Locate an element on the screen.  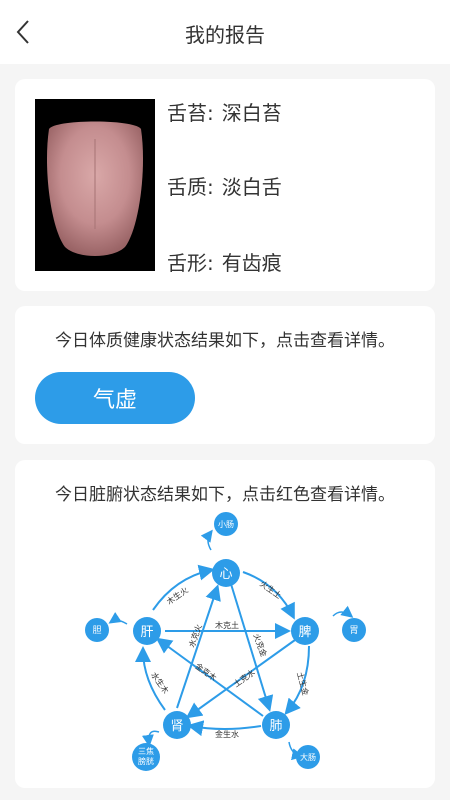
node-bladder: 三焦 膀胱 is located at coordinates (146, 757).